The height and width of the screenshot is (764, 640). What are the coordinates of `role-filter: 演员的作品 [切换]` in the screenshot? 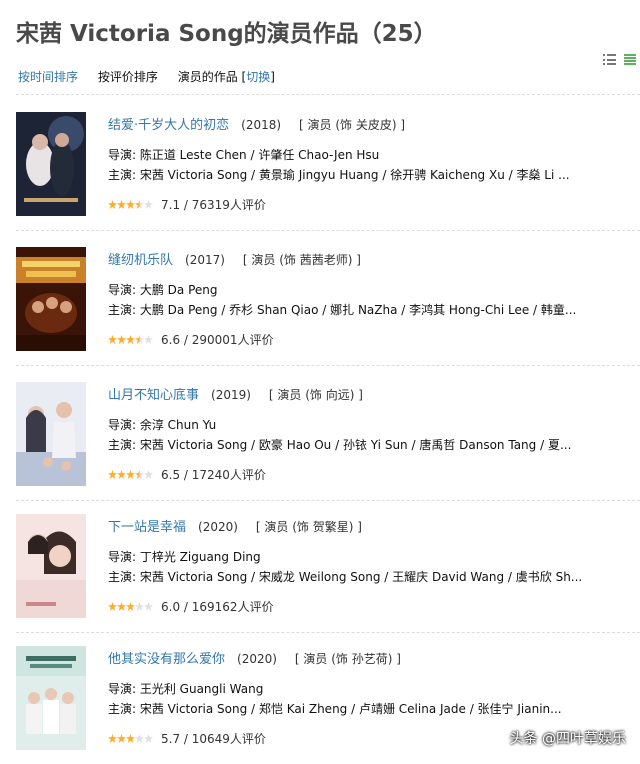 It's located at (226, 77).